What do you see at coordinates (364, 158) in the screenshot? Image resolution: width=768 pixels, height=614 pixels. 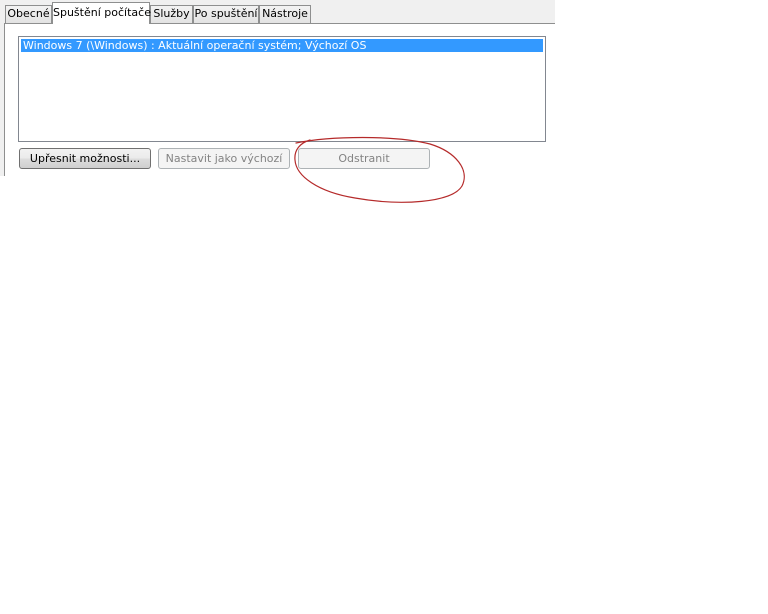 I see `delete-button: Odstranit` at bounding box center [364, 158].